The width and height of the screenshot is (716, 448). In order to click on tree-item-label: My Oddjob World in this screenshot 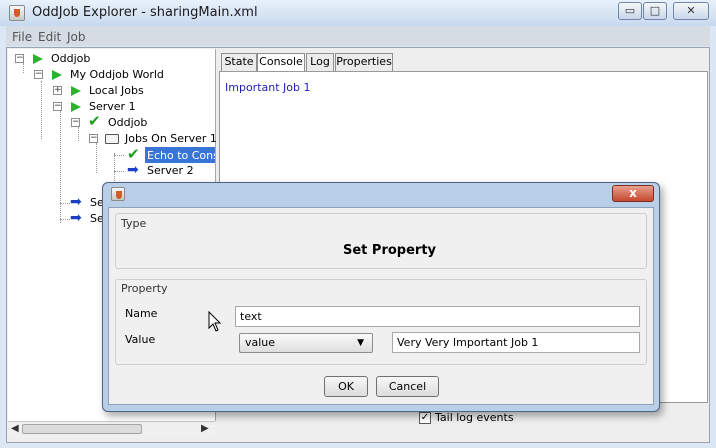, I will do `click(117, 74)`.